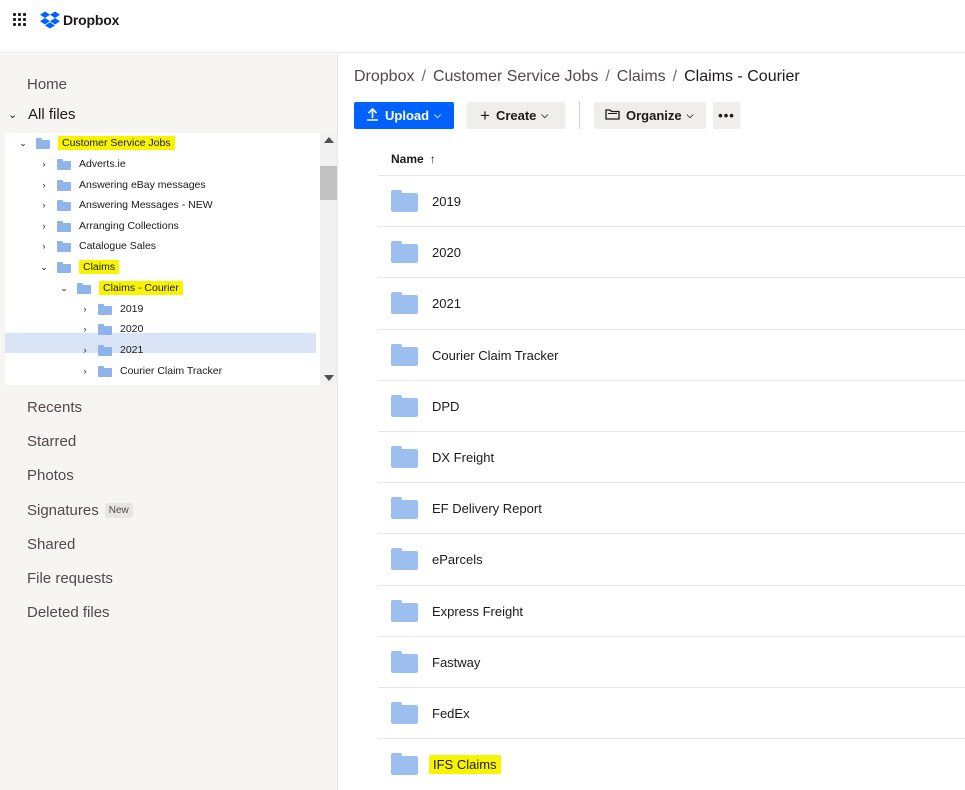 This screenshot has height=790, width=965. What do you see at coordinates (463, 457) in the screenshot?
I see `file-name: DX Freight` at bounding box center [463, 457].